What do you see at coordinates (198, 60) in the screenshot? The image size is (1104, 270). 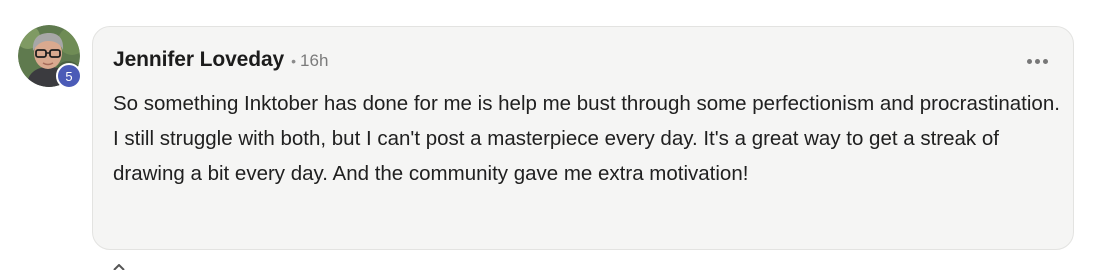 I see `author-name: Jennifer Loveday` at bounding box center [198, 60].